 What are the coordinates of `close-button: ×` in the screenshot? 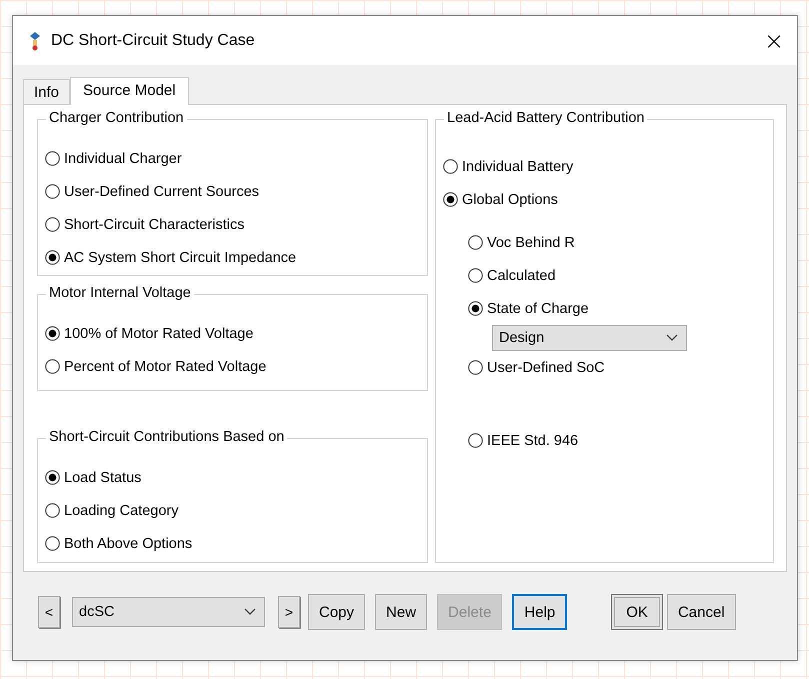 It's located at (774, 41).